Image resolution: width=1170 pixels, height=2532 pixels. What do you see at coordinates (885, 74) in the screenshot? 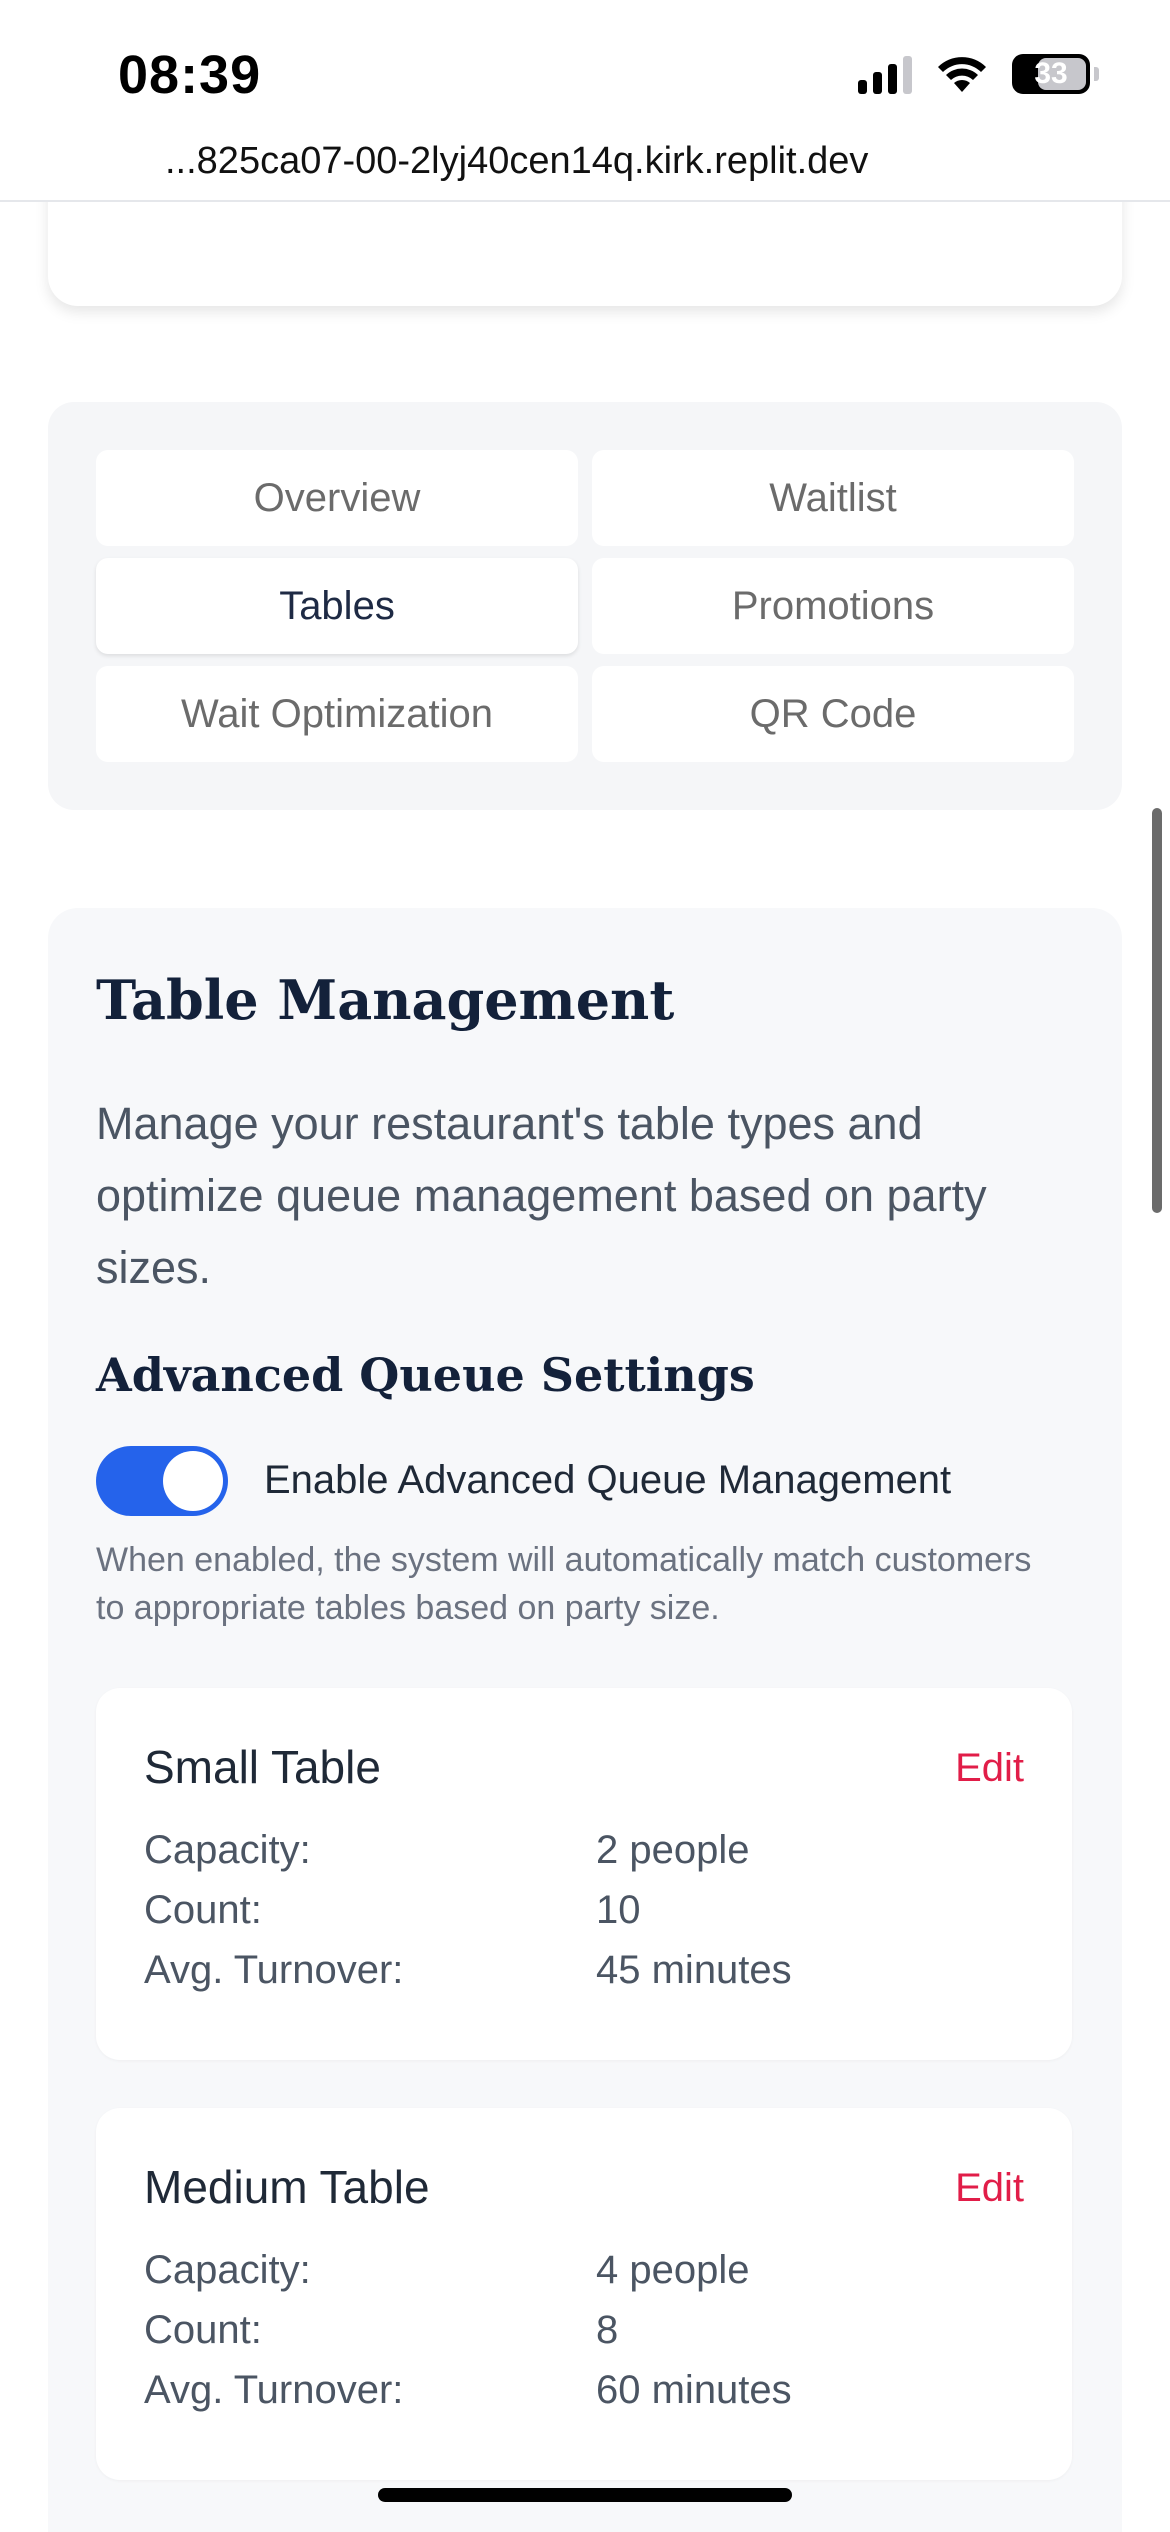
I see `cellular-signal-icon` at bounding box center [885, 74].